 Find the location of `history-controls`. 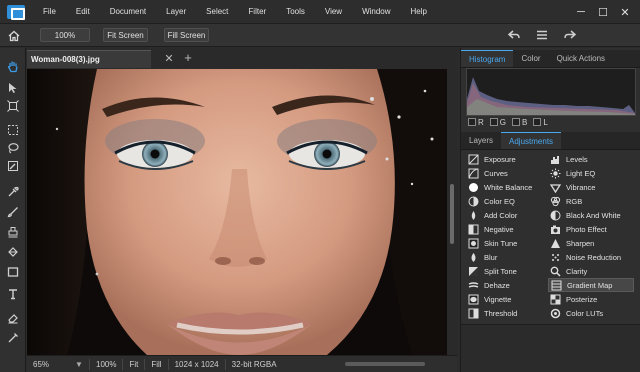

history-controls is located at coordinates (542, 35).